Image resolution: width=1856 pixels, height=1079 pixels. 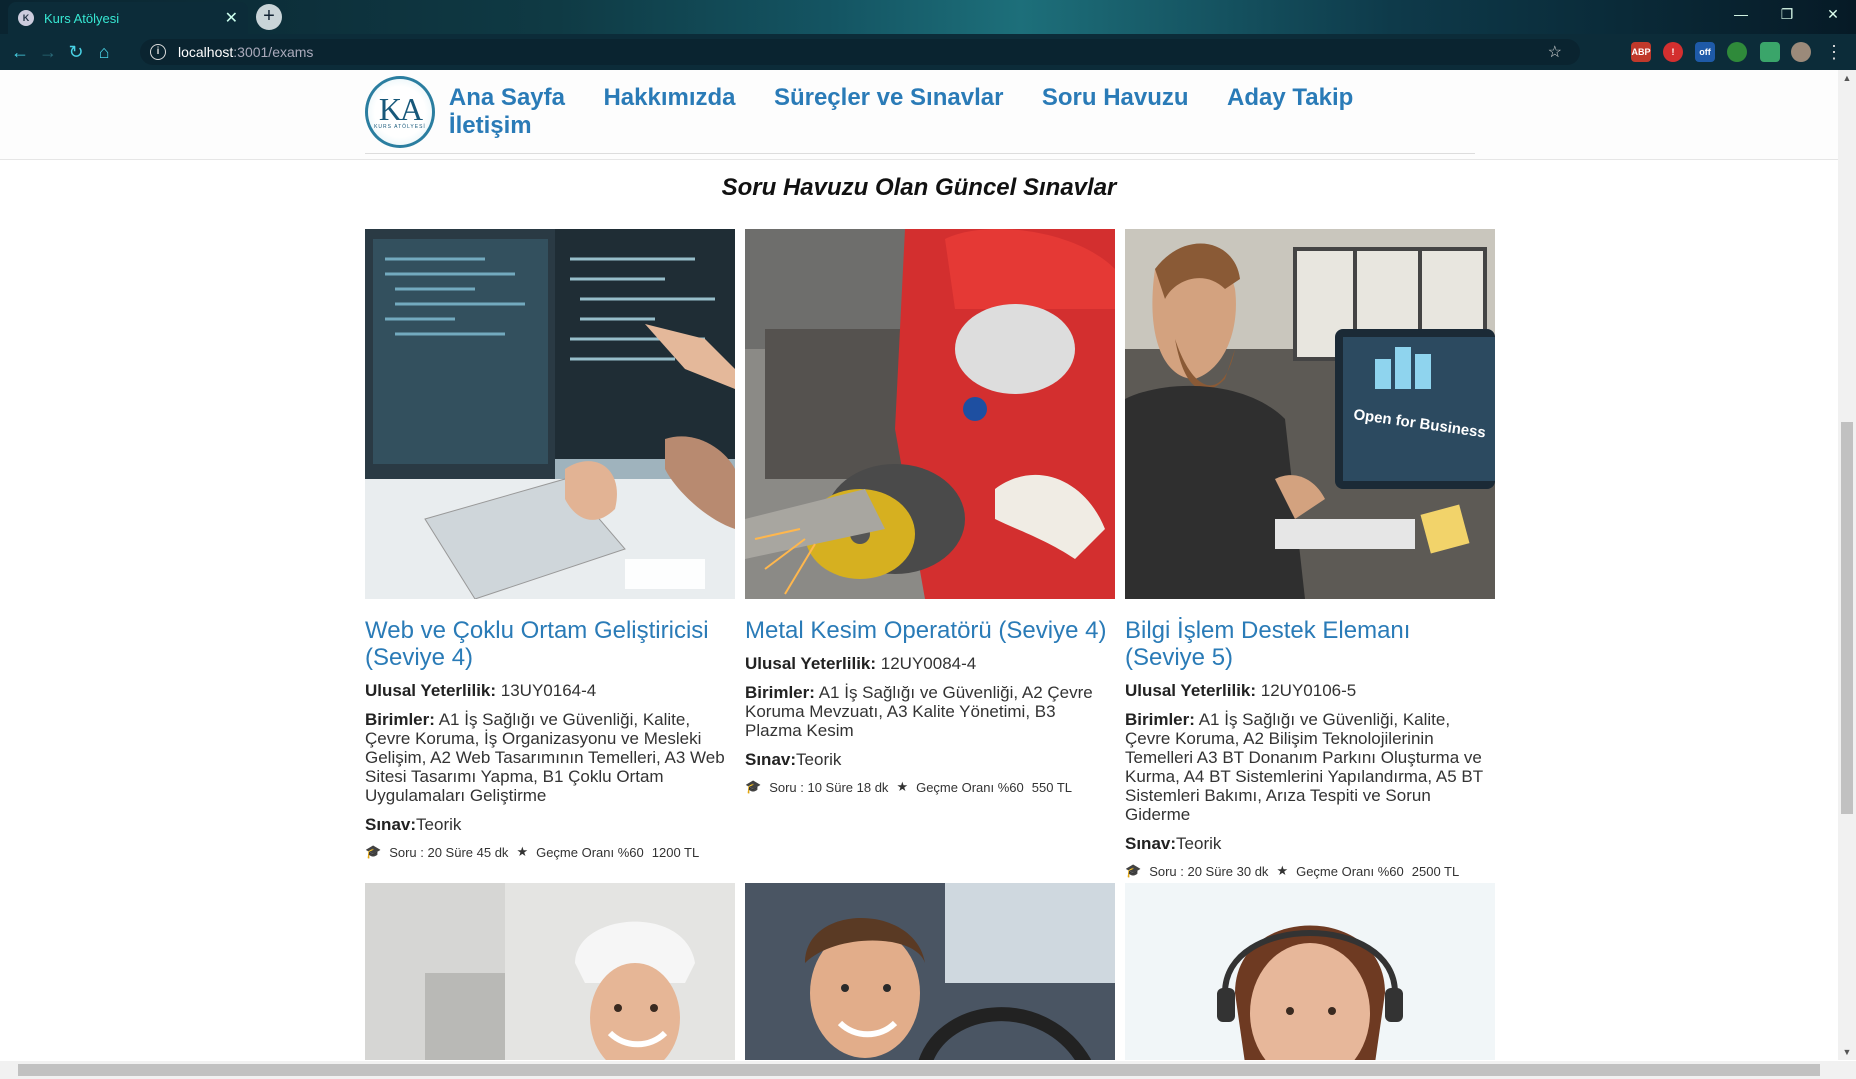 What do you see at coordinates (1787, 15) in the screenshot?
I see `restore-icon: ❐` at bounding box center [1787, 15].